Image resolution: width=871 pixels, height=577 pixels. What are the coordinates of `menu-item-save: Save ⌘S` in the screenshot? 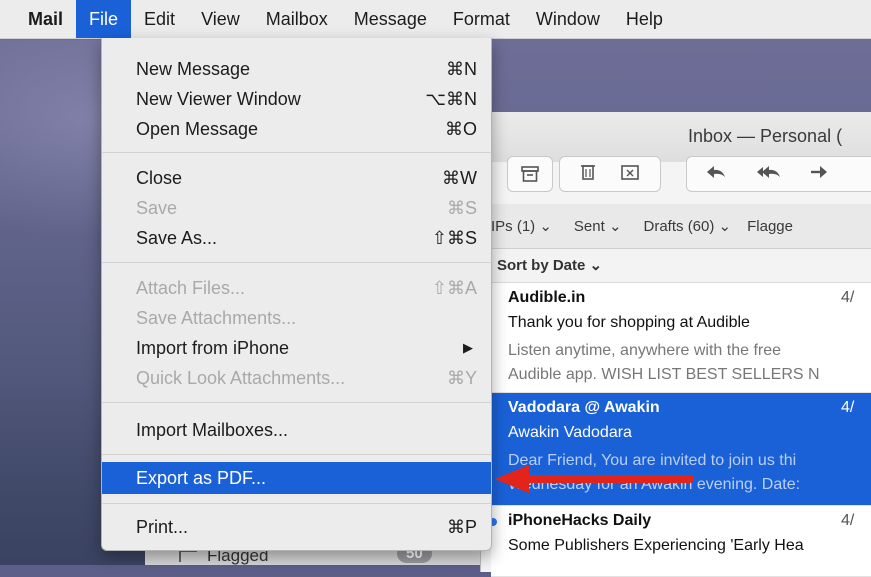 It's located at (296, 208).